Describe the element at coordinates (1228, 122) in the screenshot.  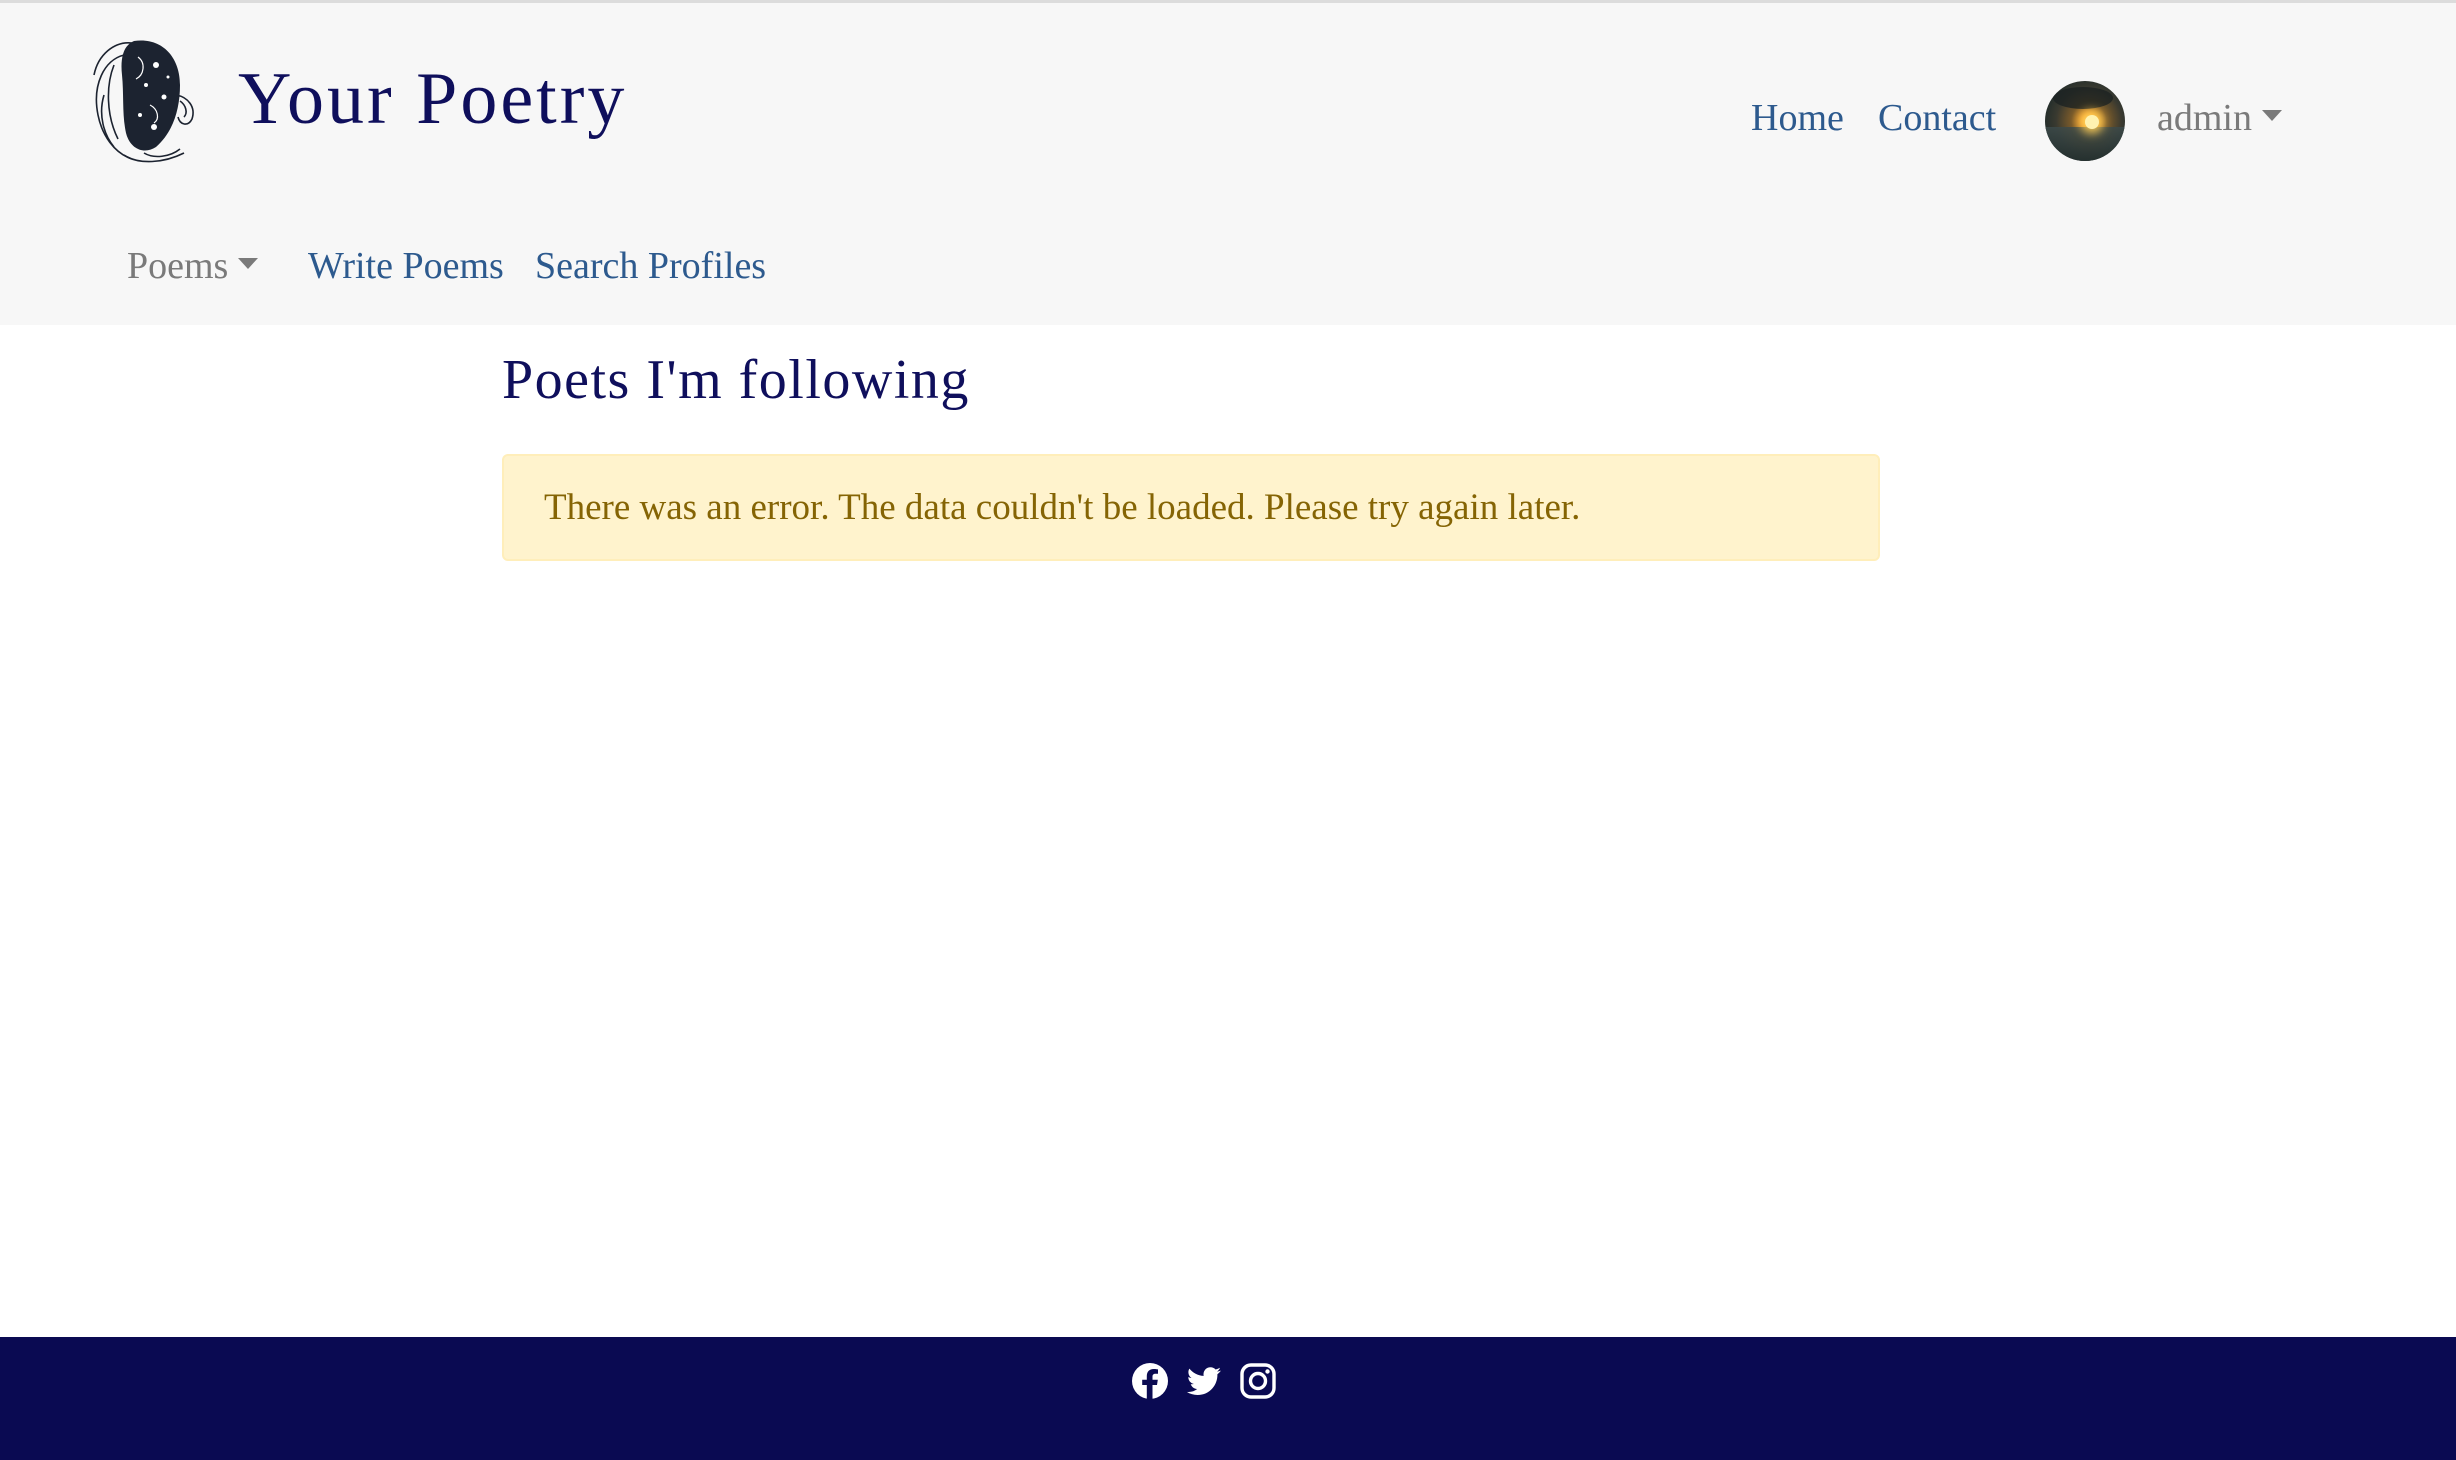
I see `header-nav: Home Contact admin` at that location.